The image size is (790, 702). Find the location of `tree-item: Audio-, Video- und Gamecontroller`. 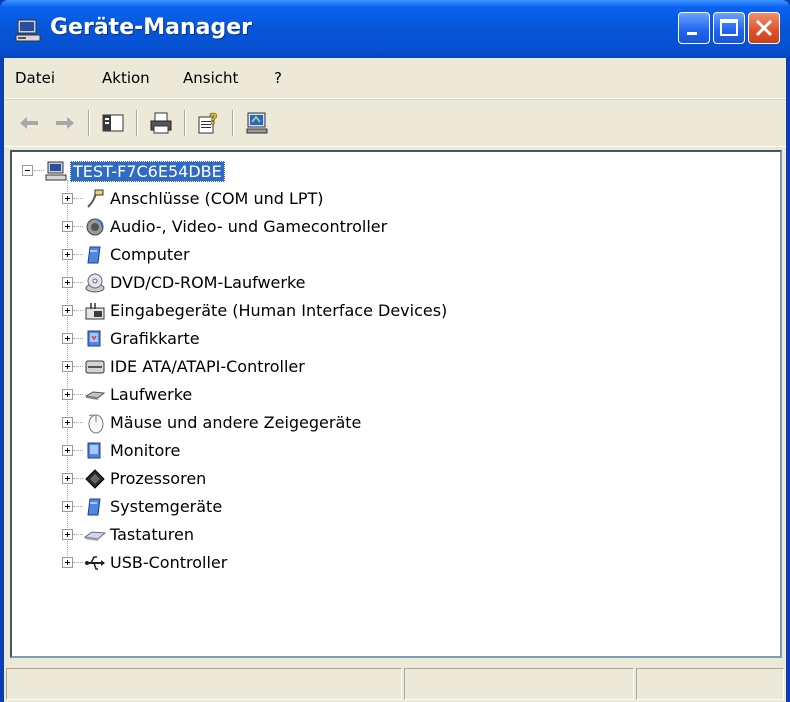

tree-item: Audio-, Video- und Gamecontroller is located at coordinates (262, 227).